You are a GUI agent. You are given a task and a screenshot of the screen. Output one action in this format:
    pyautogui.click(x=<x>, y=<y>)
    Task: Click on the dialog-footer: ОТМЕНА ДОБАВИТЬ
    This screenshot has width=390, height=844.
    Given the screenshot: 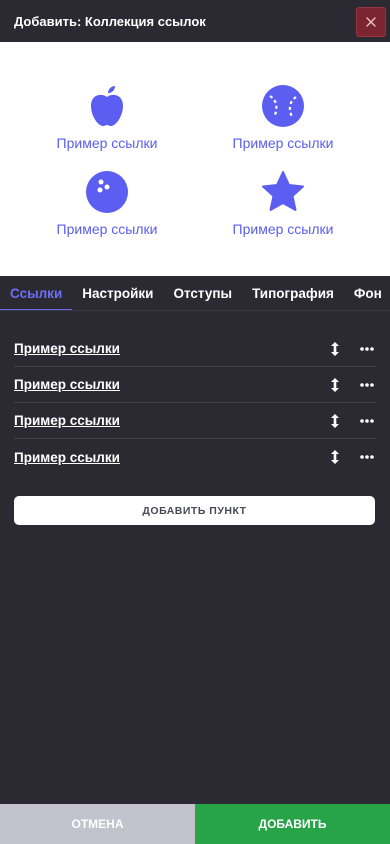 What is the action you would take?
    pyautogui.click(x=195, y=824)
    